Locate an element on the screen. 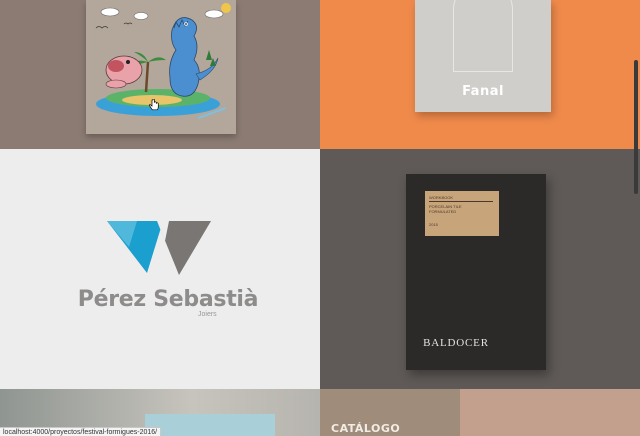 The height and width of the screenshot is (436, 640). perez-sebastia-name: Pérez Sebastià is located at coordinates (168, 299).